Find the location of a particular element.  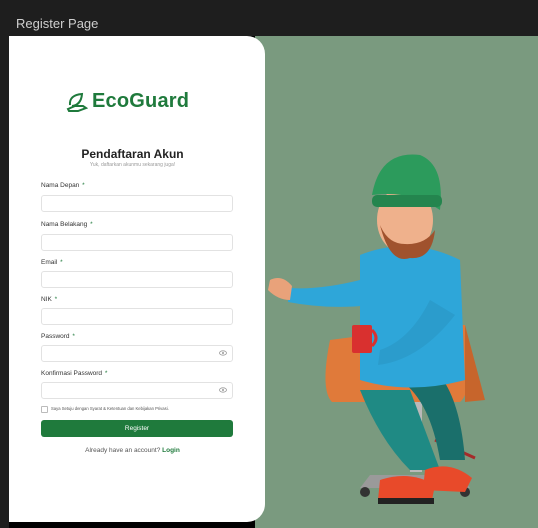

last-name-label: Nama Belakang * is located at coordinates (67, 224).